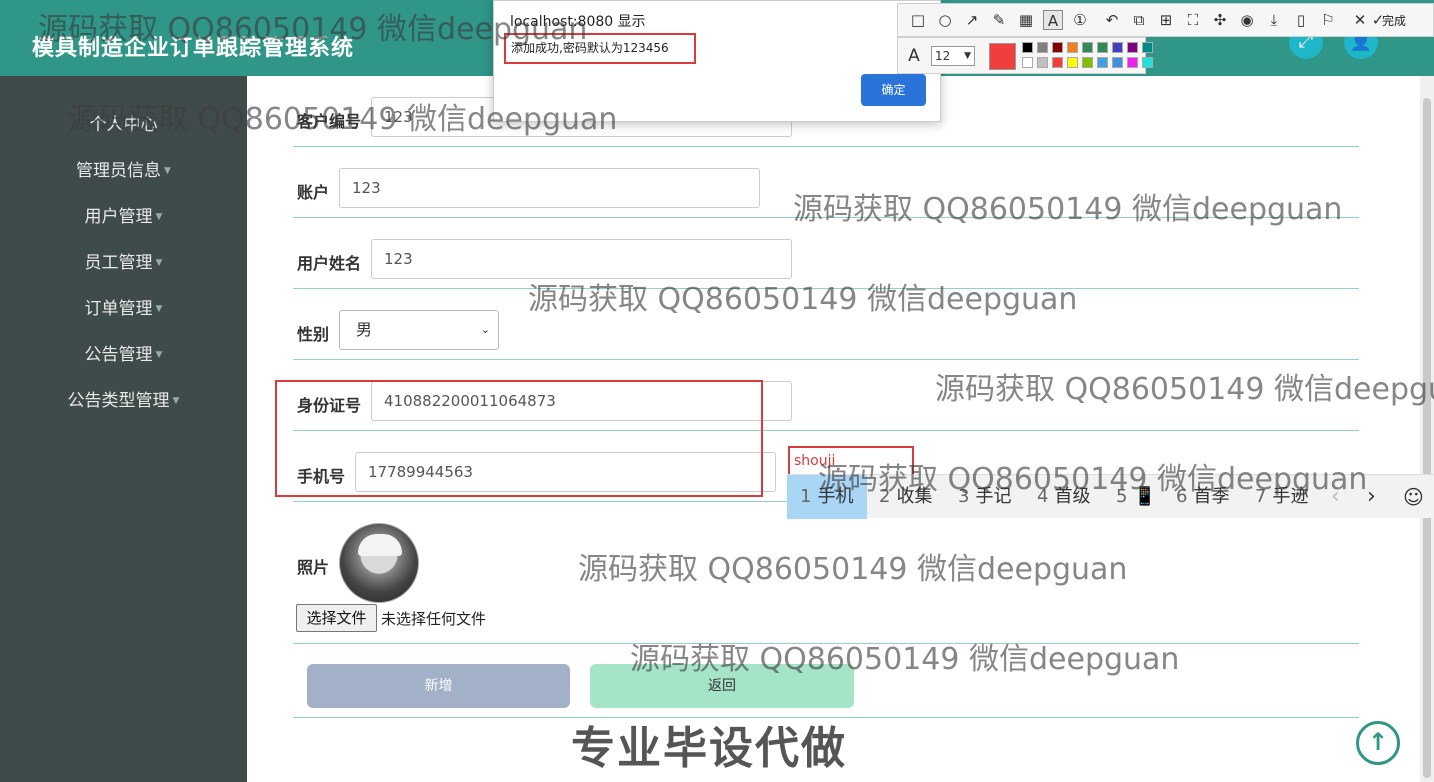 The width and height of the screenshot is (1434, 782). What do you see at coordinates (438, 686) in the screenshot?
I see `add-button: 新增` at bounding box center [438, 686].